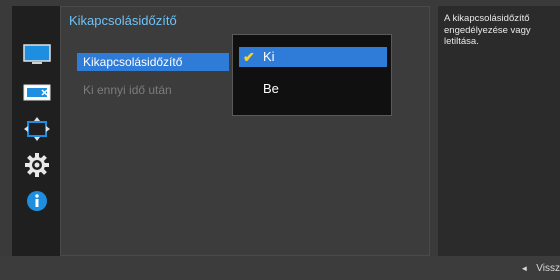 Image resolution: width=560 pixels, height=280 pixels. Describe the element at coordinates (127, 90) in the screenshot. I see `menu-item-turn-off-after: Ki ennyi idő után` at that location.